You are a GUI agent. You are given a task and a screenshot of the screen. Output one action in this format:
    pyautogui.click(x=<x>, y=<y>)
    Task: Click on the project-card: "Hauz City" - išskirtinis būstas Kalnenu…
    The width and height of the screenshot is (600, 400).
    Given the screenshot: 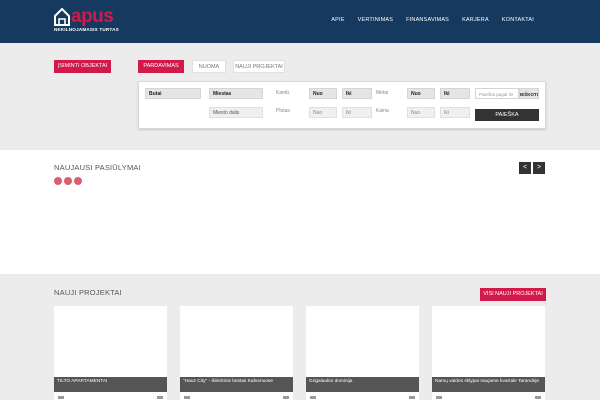 What is the action you would take?
    pyautogui.click(x=236, y=353)
    